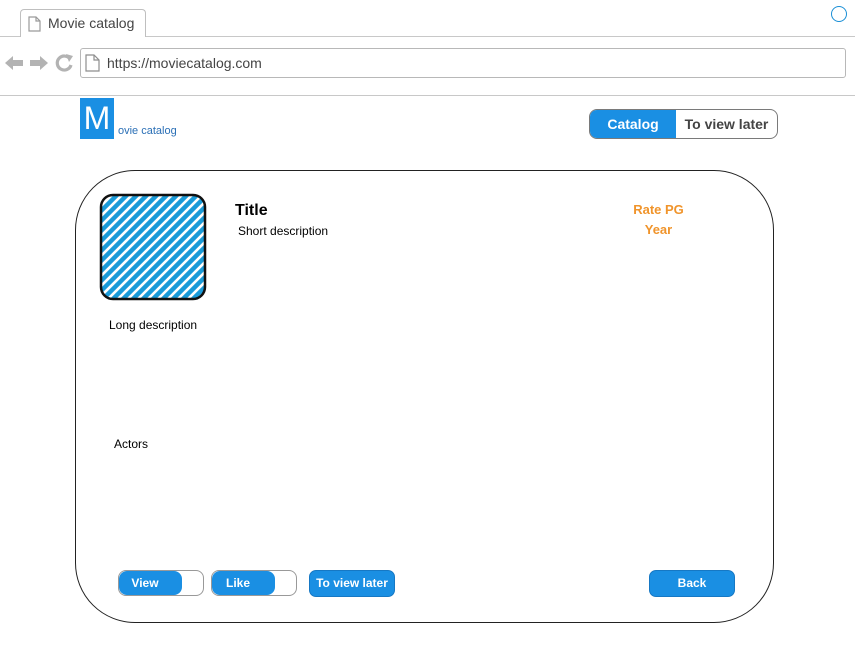  Describe the element at coordinates (237, 583) in the screenshot. I see `like-toggle-label: Like` at that location.